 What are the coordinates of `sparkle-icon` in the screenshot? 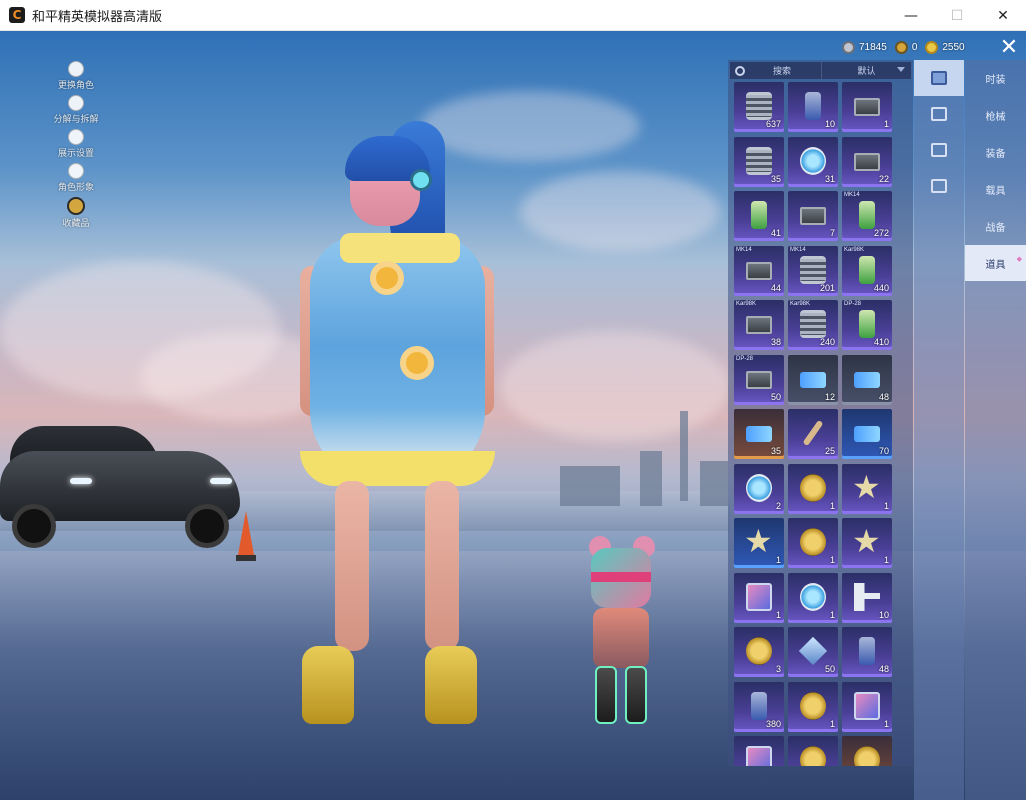 It's located at (939, 150).